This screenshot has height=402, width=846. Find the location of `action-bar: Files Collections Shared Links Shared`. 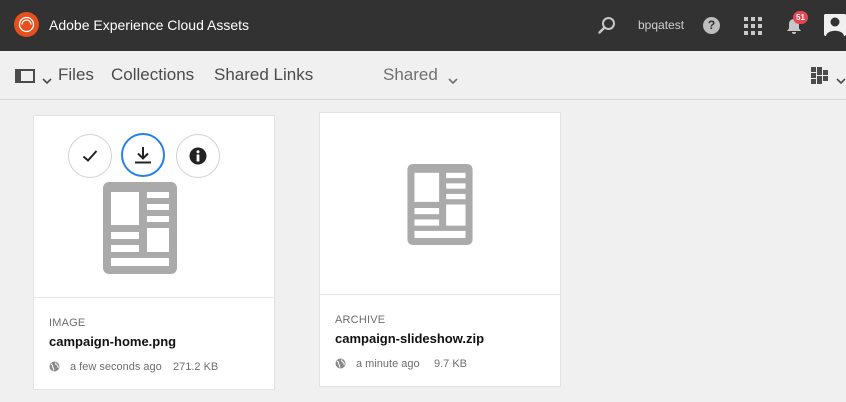

action-bar: Files Collections Shared Links Shared is located at coordinates (423, 75).